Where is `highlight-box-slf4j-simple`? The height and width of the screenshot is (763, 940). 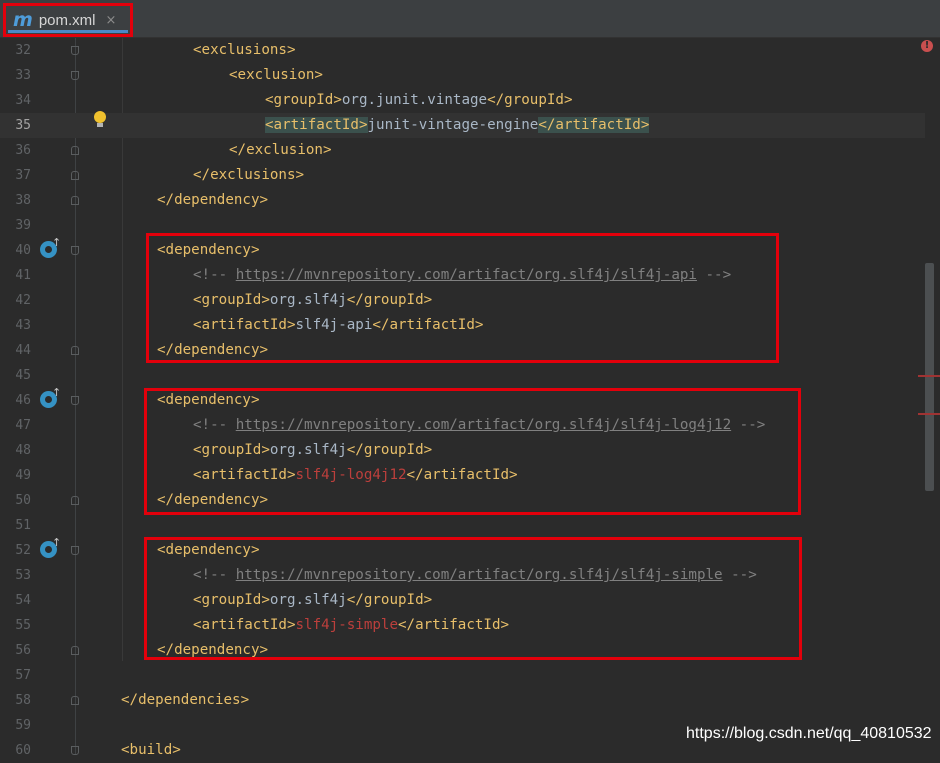
highlight-box-slf4j-simple is located at coordinates (473, 598).